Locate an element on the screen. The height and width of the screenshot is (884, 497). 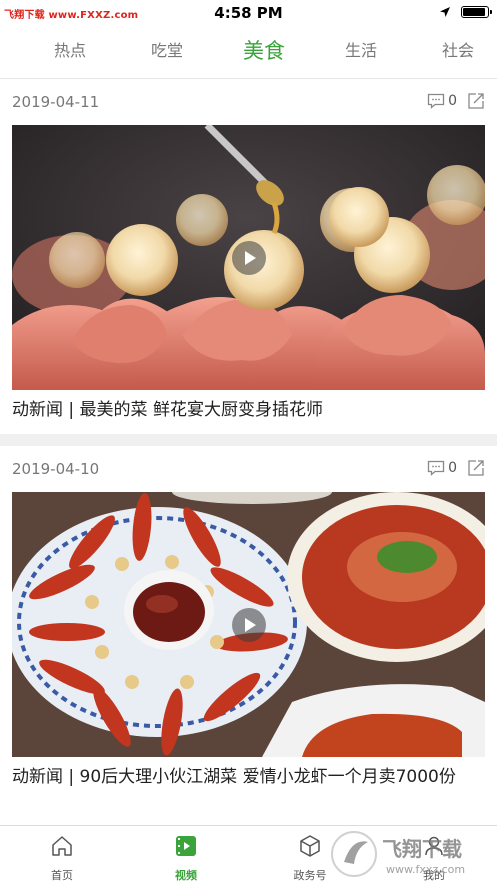
watermark-logo-url: www.fxxz.com is located at coordinates (425, 869).